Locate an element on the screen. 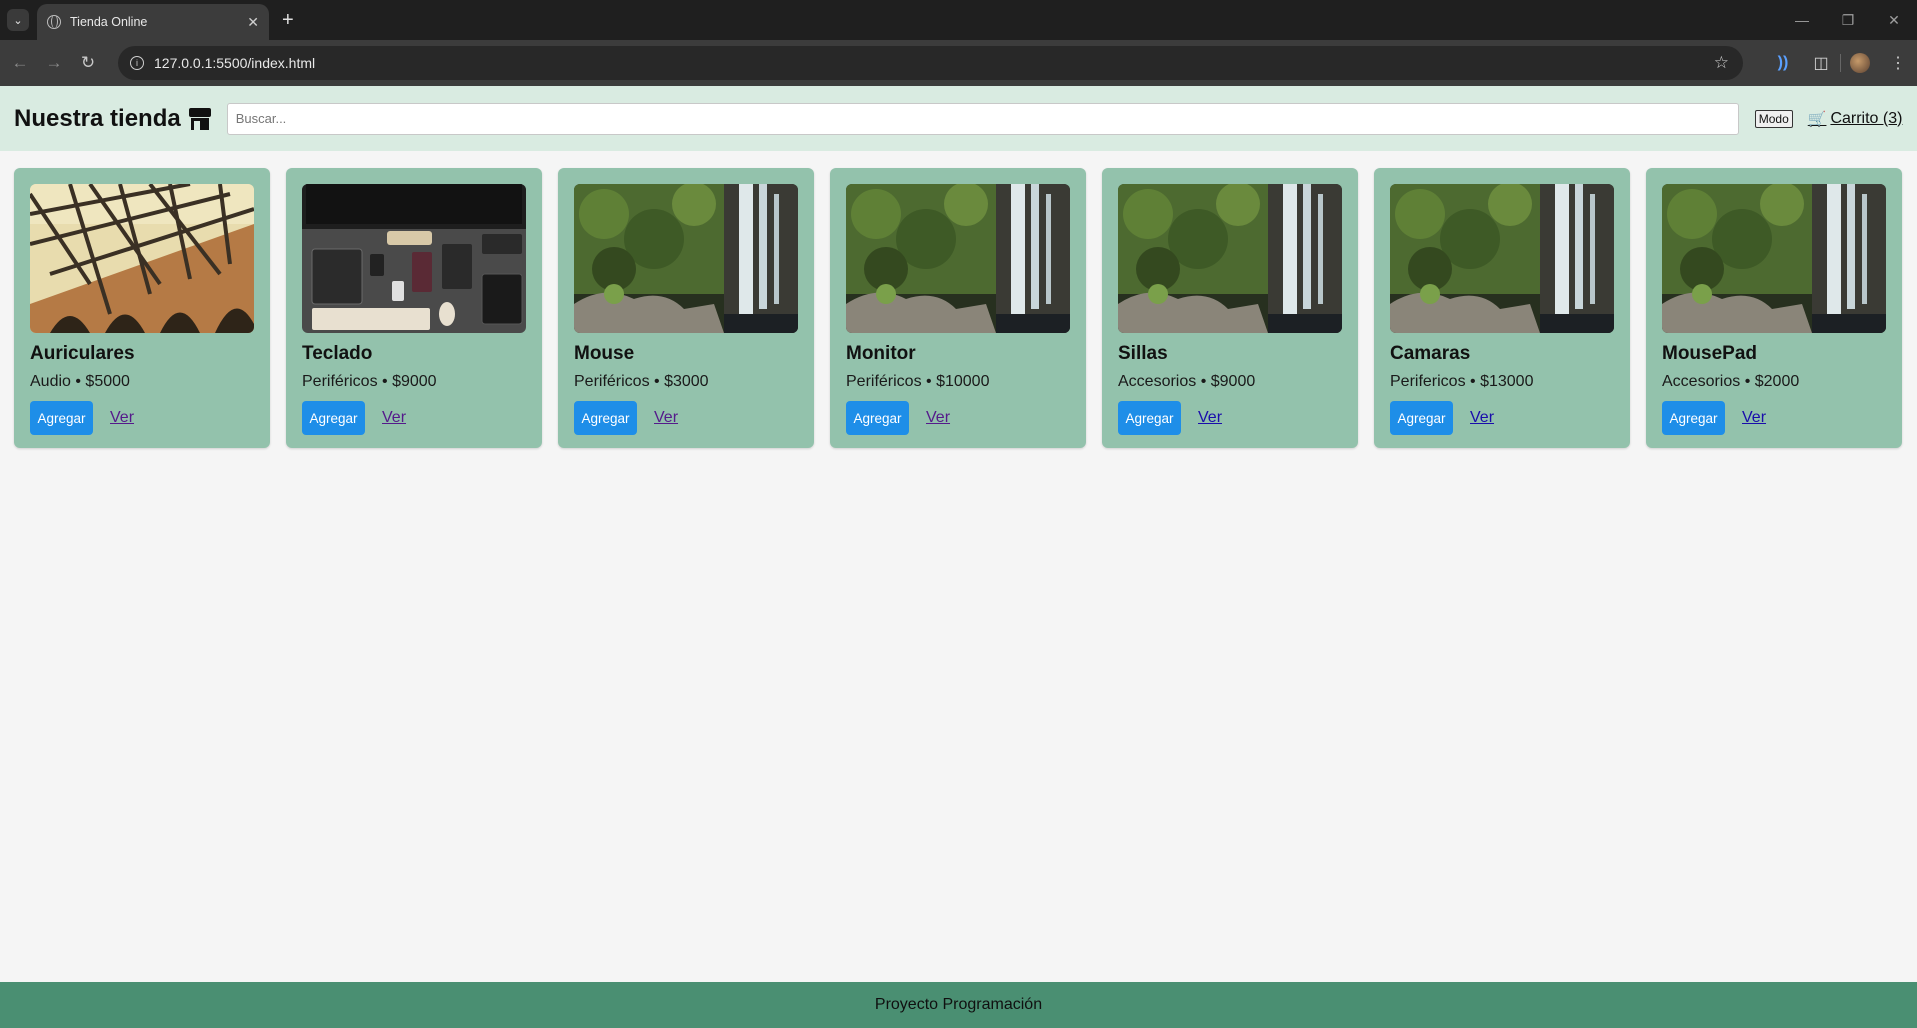  product-card: Camaras Perifericos • $13000 Agregar Ver is located at coordinates (1502, 308).